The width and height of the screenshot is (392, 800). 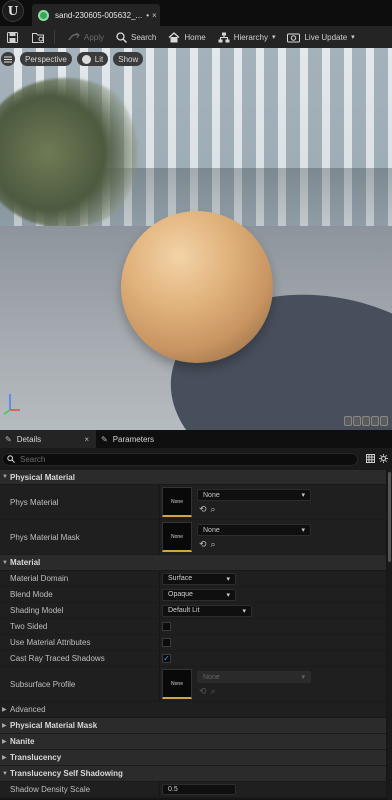 I want to click on details-scrollbar, so click(x=389, y=635).